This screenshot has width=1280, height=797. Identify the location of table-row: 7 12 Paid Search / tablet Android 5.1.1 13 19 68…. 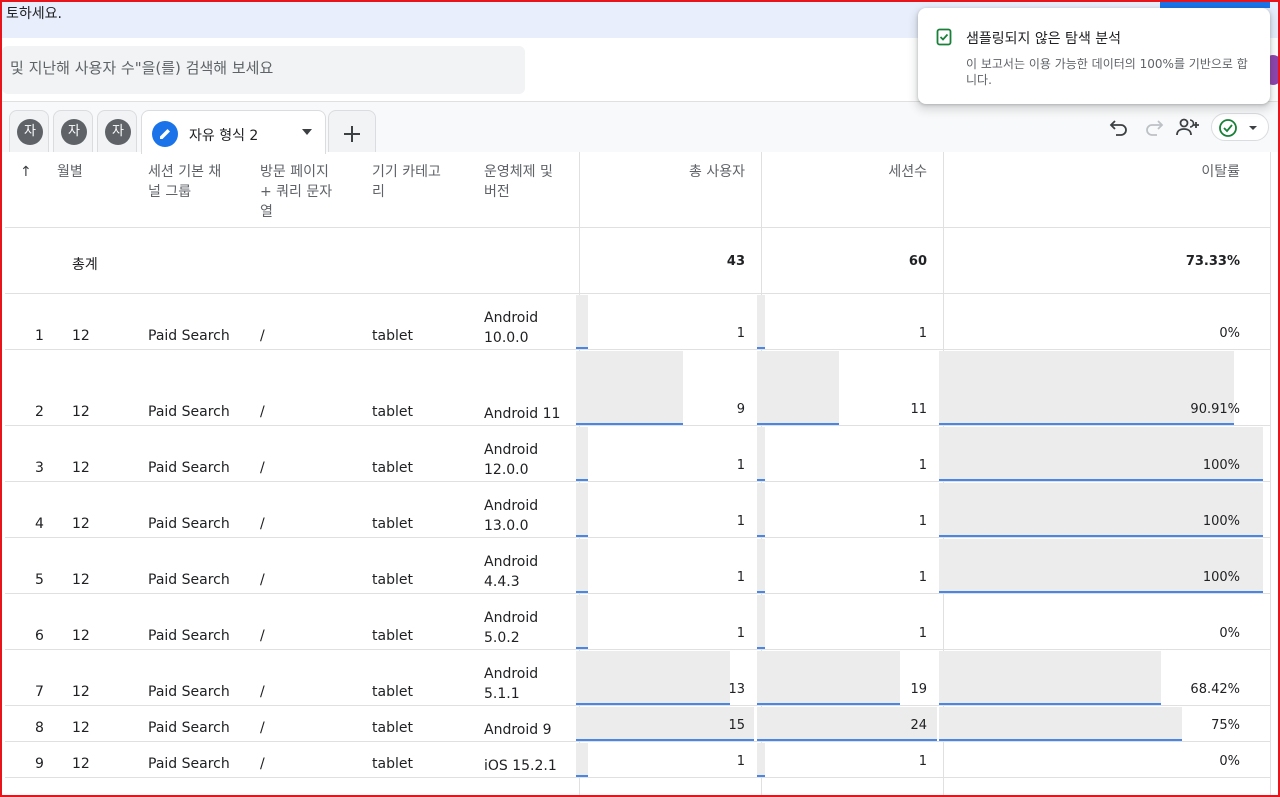
(637, 678).